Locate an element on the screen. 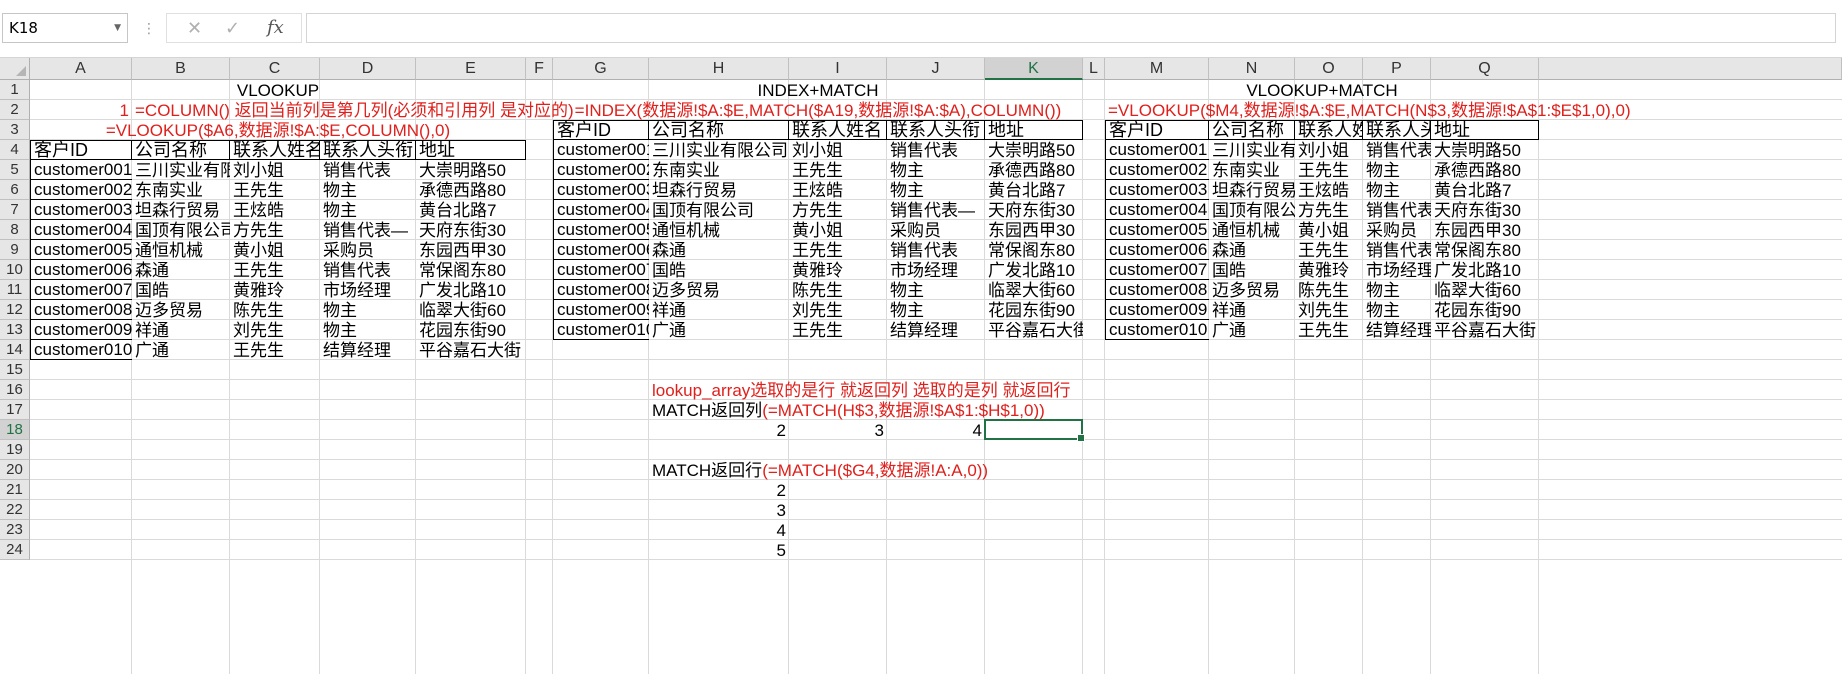 The width and height of the screenshot is (1842, 674). vlookup-match-table-cell-contact-name: 王炫皓 is located at coordinates (1329, 190).